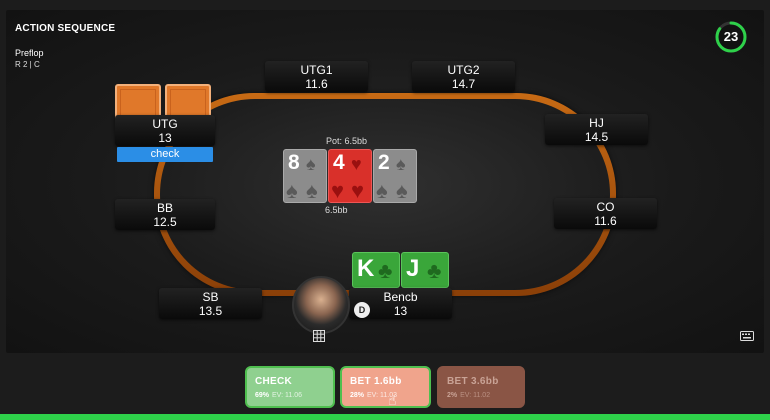 This screenshot has width=770, height=420. I want to click on timer: 23, so click(731, 37).